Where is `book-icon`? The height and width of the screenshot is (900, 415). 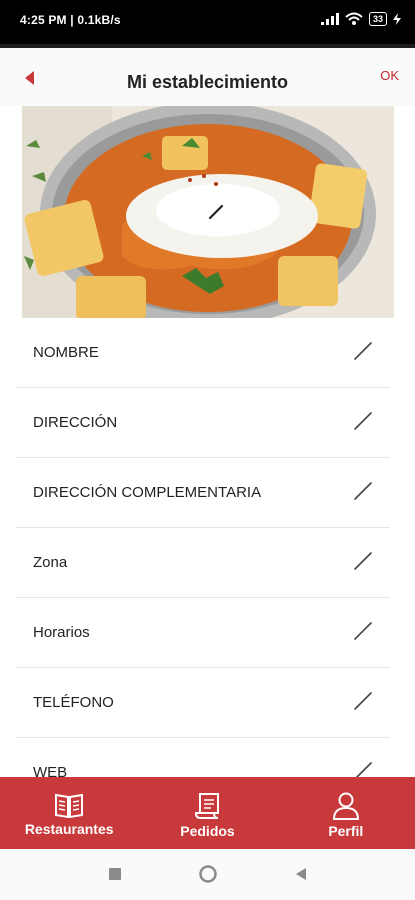
book-icon is located at coordinates (69, 806).